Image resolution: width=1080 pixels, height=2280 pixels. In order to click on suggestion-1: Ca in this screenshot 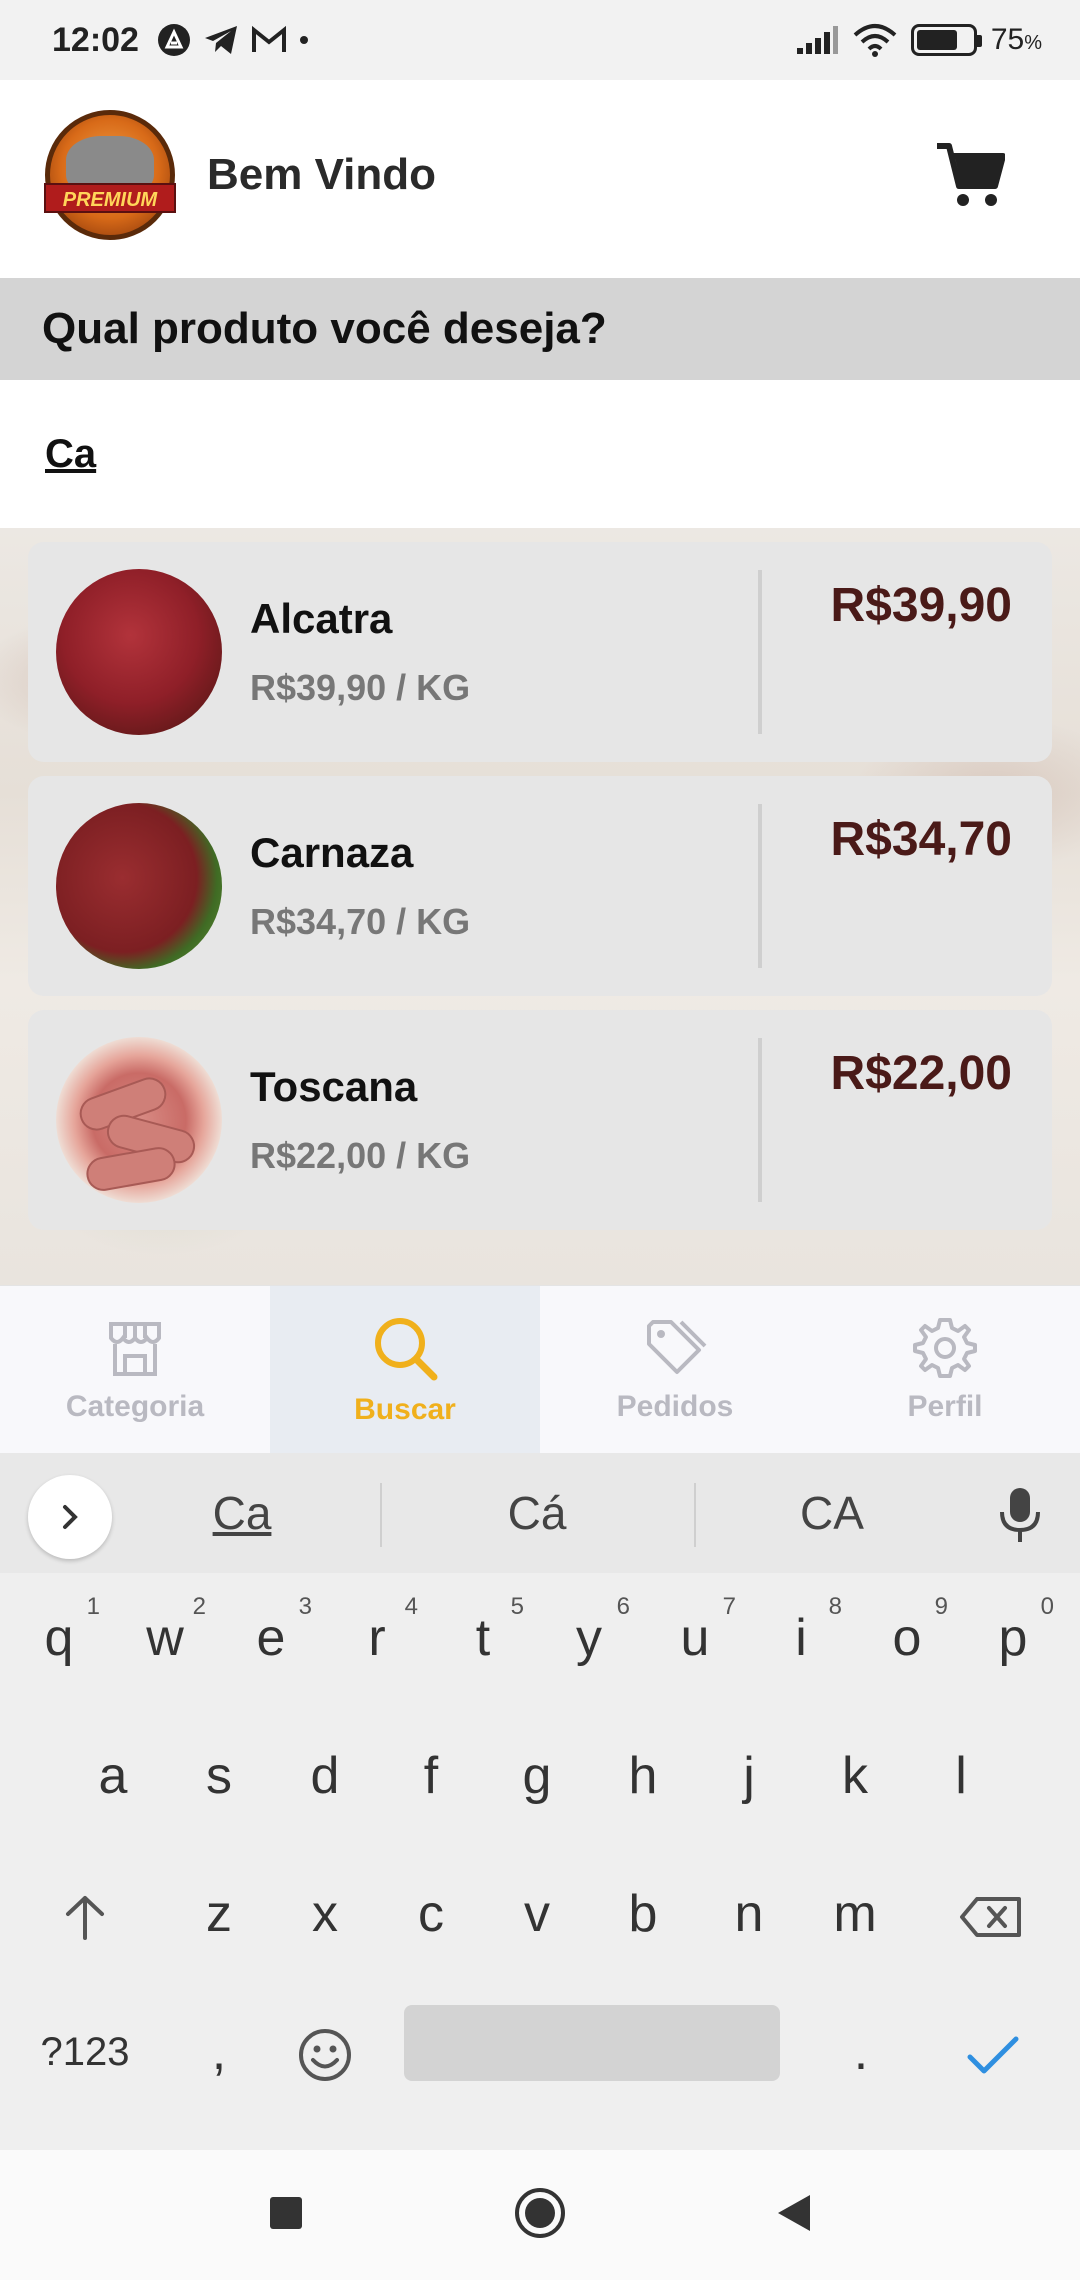, I will do `click(242, 1513)`.